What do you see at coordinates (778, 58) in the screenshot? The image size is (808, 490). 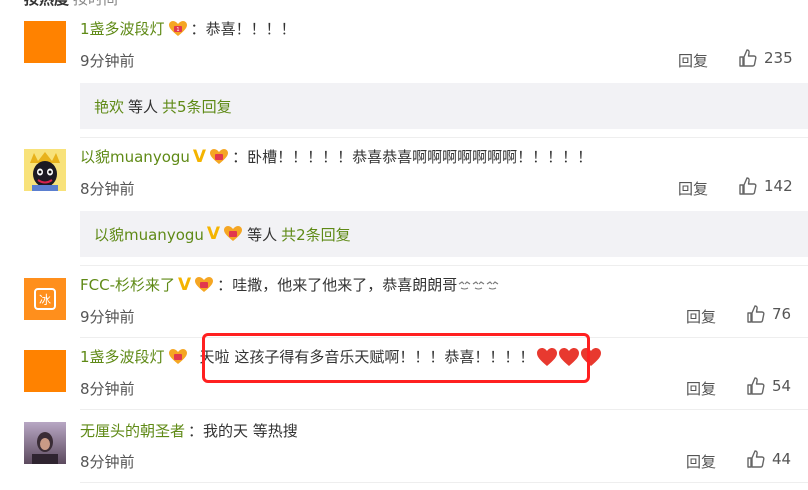 I see `like-count: 235` at bounding box center [778, 58].